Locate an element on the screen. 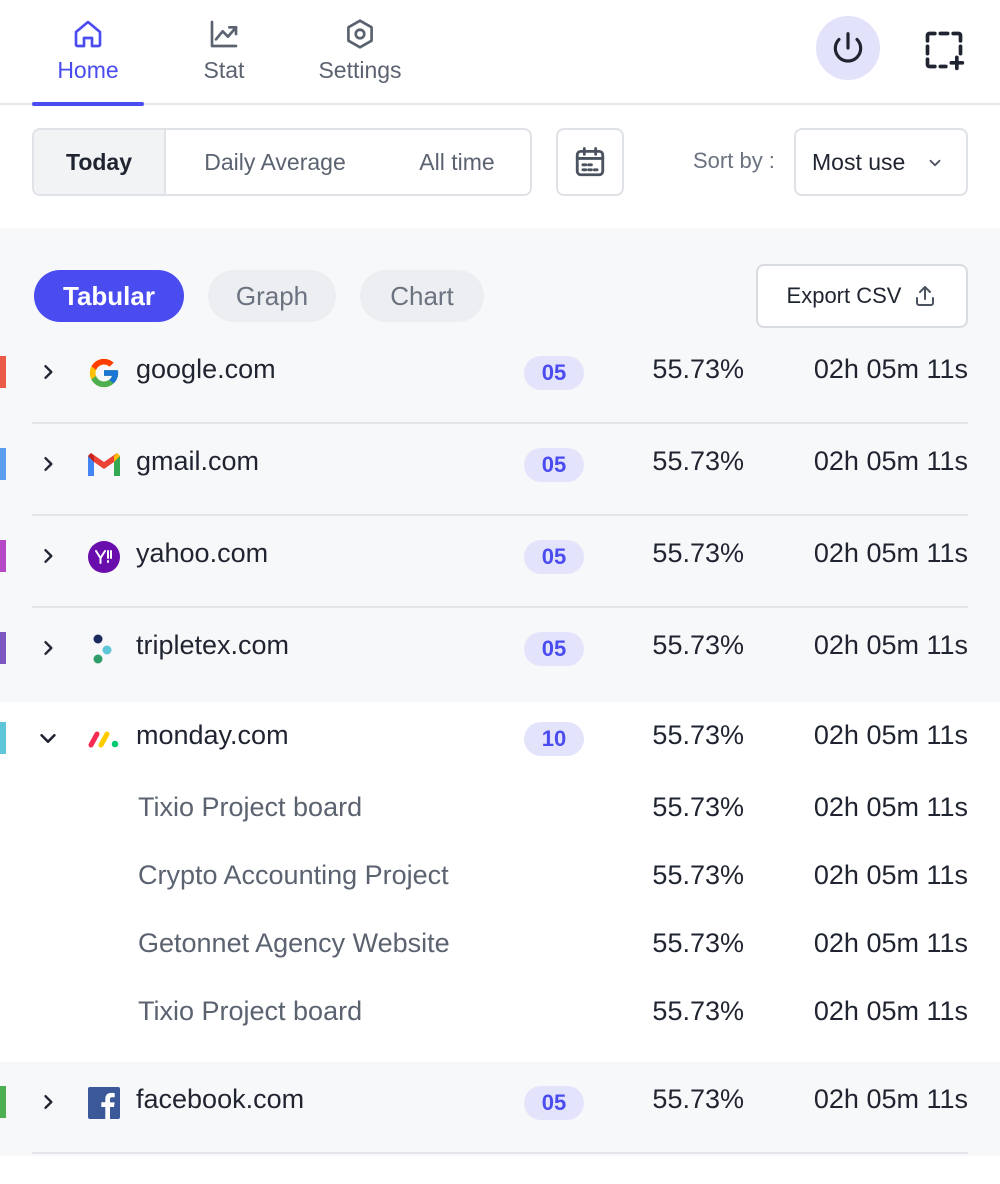  google-icon is located at coordinates (104, 373).